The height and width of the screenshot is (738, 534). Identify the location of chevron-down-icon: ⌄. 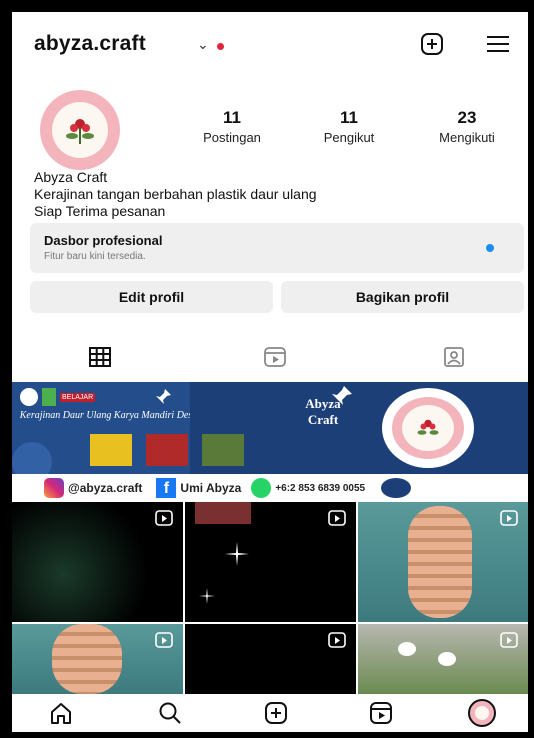
(203, 44).